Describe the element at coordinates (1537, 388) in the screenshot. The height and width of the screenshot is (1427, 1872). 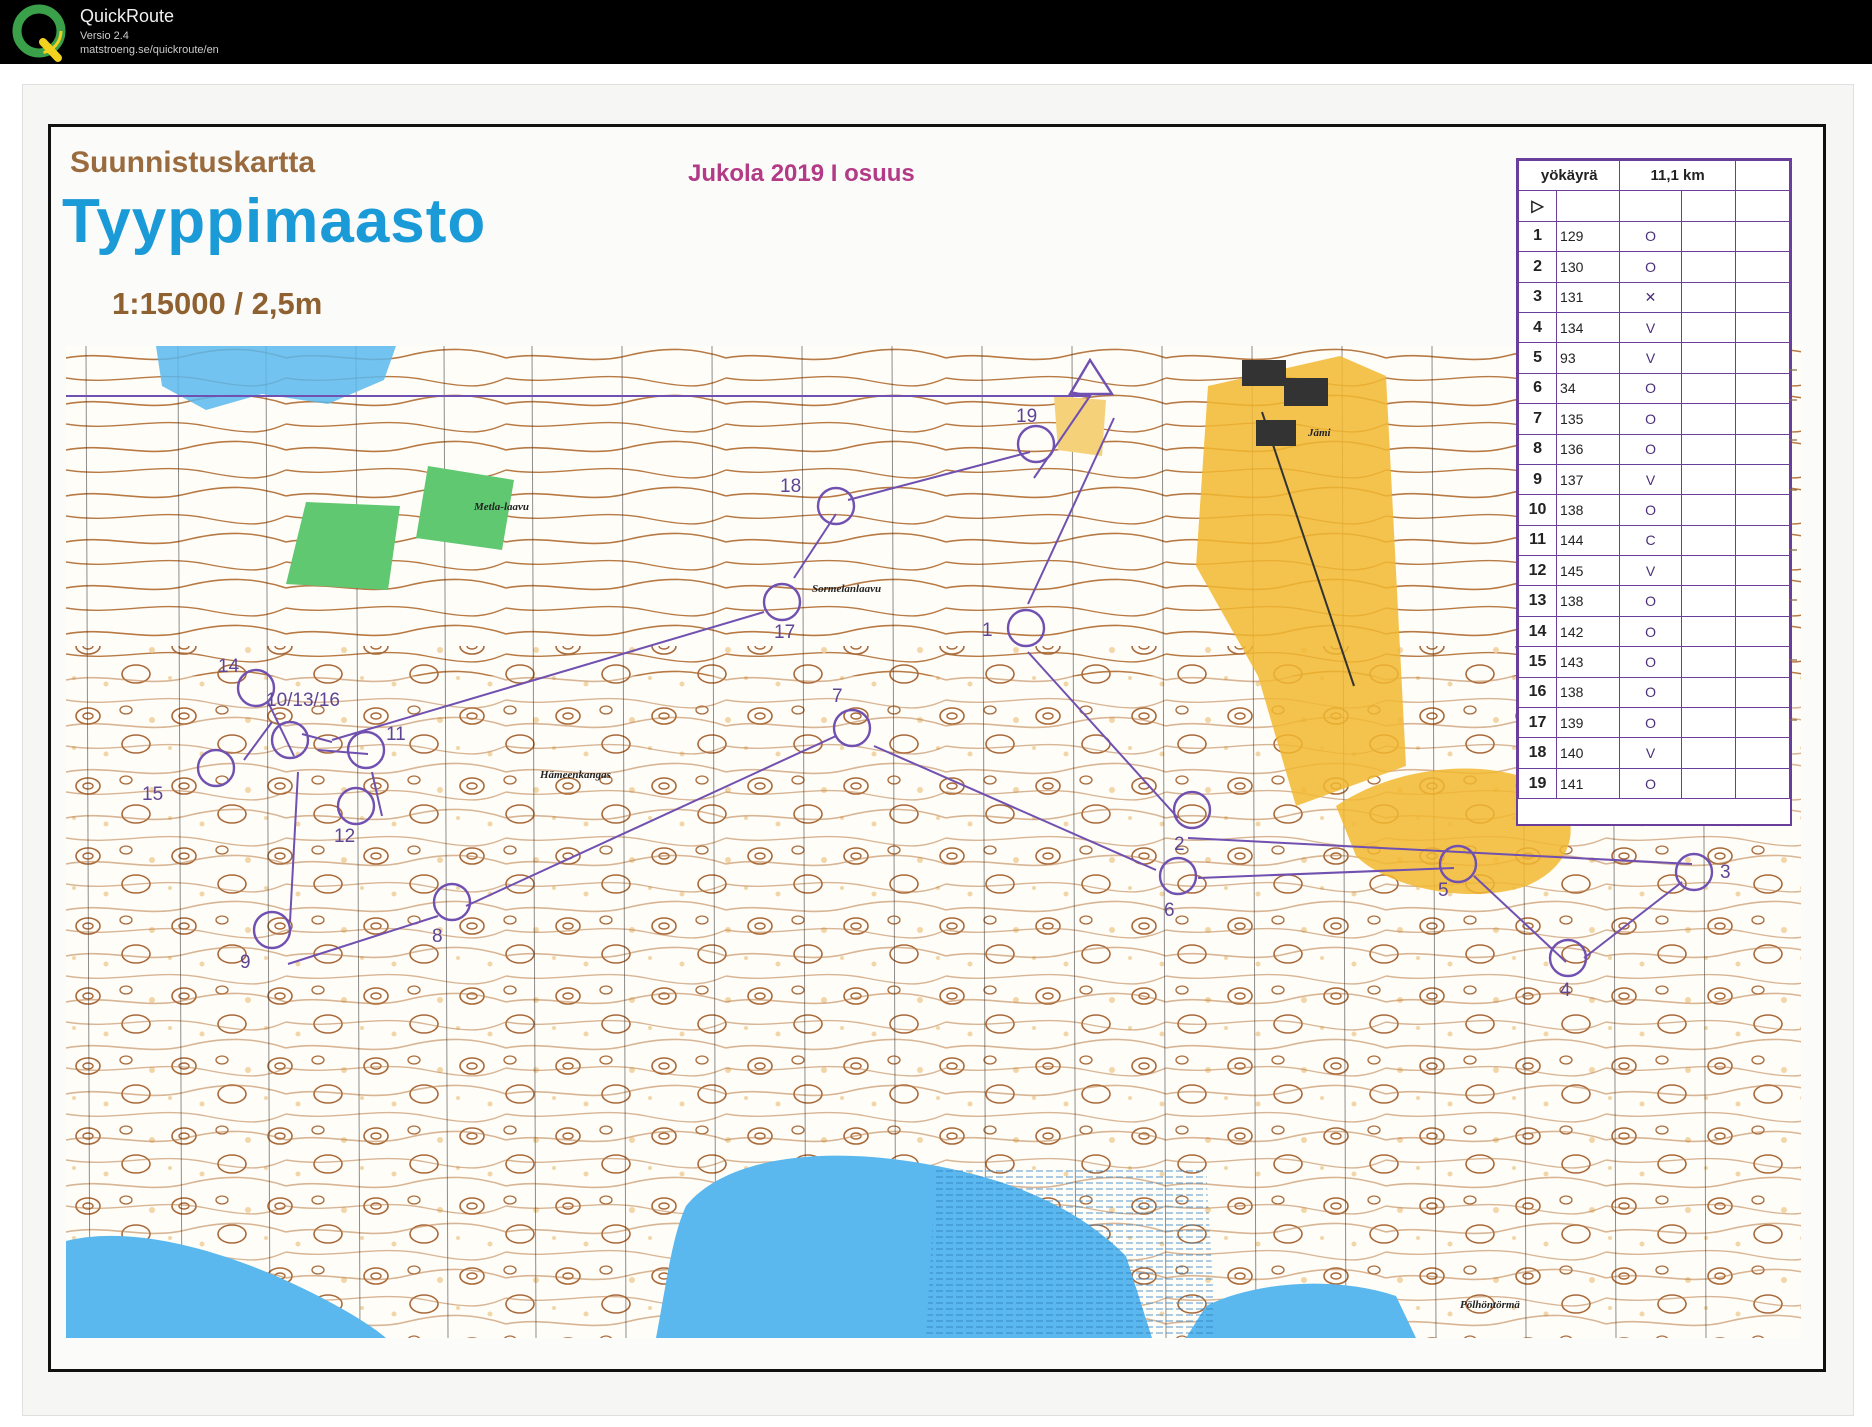
I see `desc-num: 6` at that location.